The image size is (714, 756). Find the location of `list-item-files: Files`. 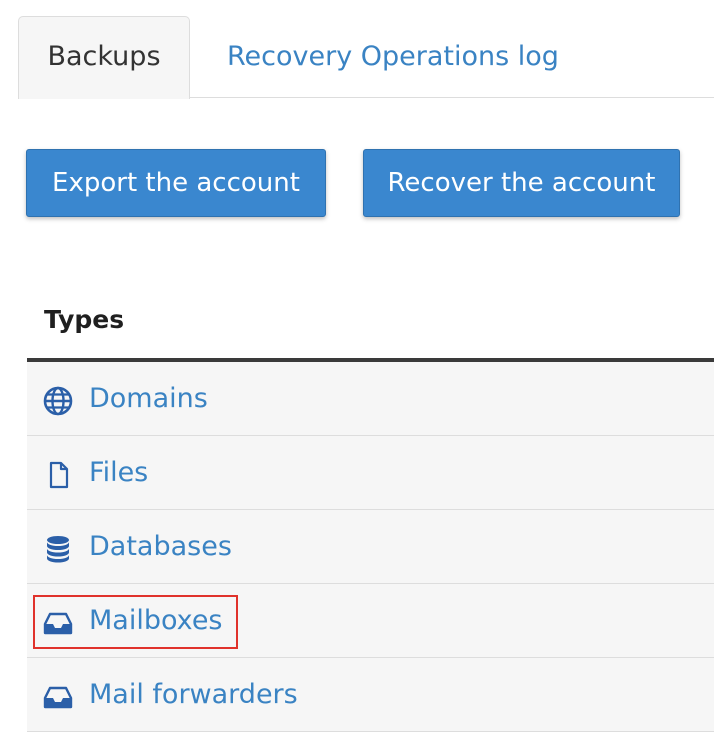

list-item-files: Files is located at coordinates (370, 473).